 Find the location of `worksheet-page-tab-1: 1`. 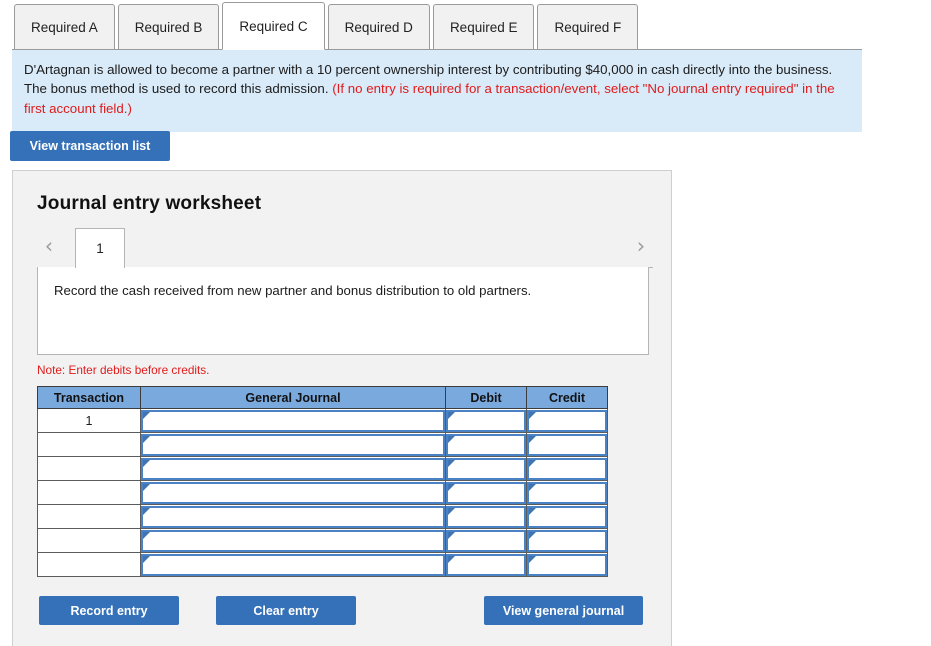

worksheet-page-tab-1: 1 is located at coordinates (100, 248).